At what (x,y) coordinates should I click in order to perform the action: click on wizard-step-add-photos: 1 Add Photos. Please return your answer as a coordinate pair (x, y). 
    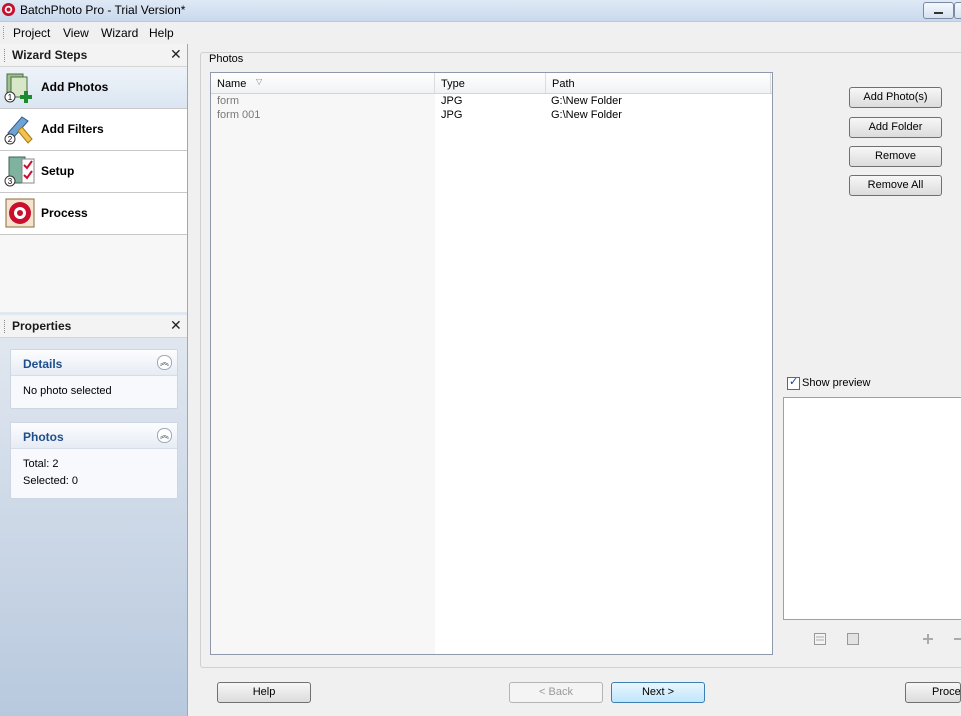
    Looking at the image, I should click on (93, 88).